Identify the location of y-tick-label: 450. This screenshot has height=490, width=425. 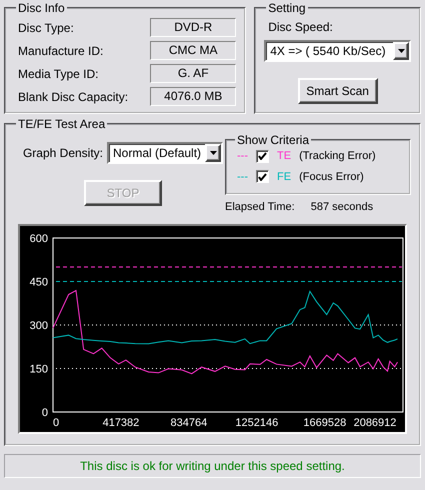
(39, 282).